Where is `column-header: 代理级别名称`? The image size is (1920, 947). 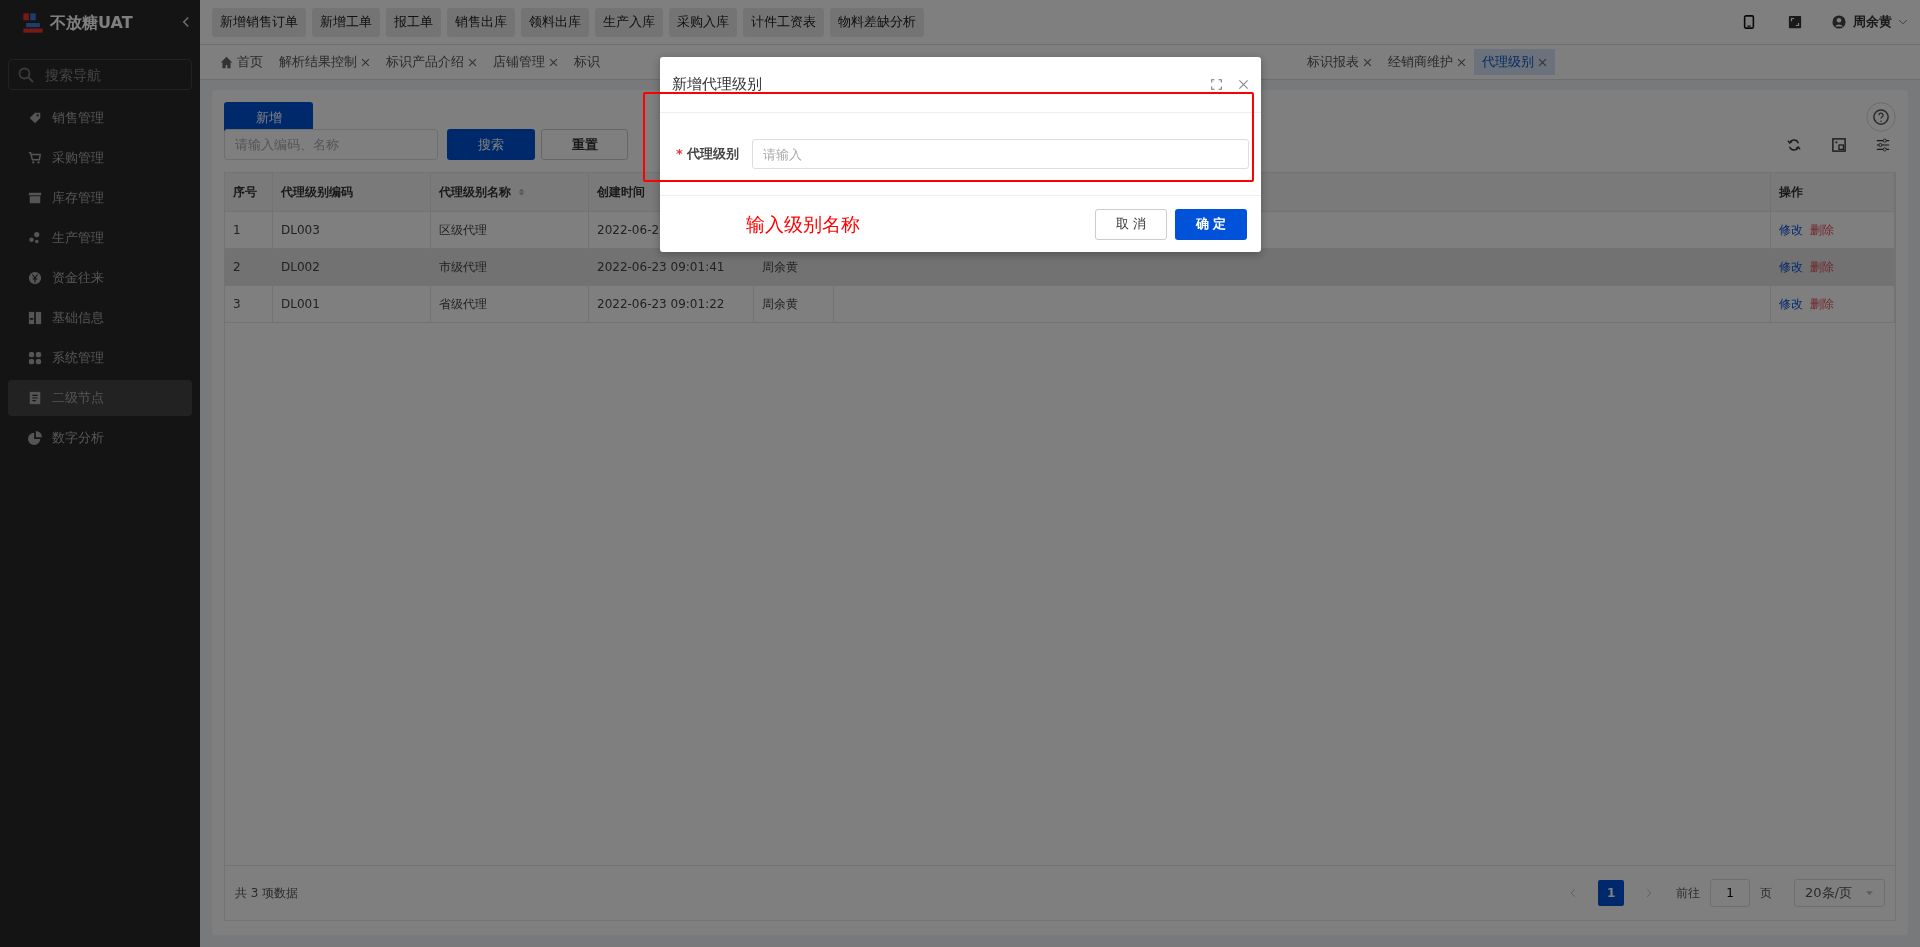
column-header: 代理级别名称 is located at coordinates (510, 192).